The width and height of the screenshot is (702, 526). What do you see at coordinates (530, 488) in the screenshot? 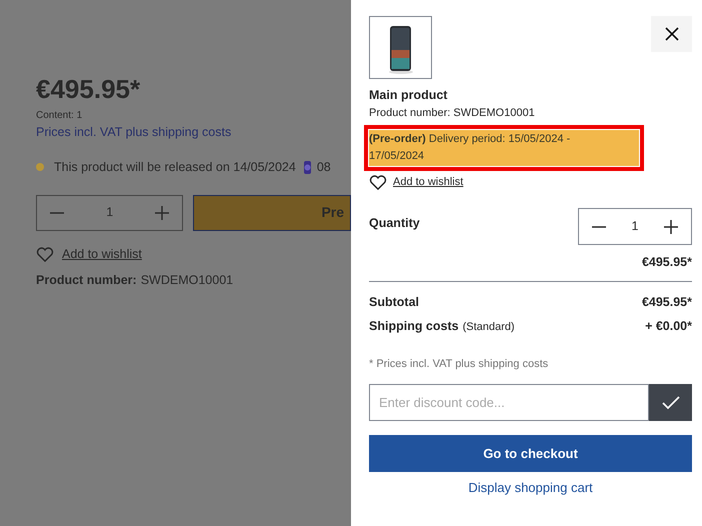
I see `view-cart-link: Display shopping cart` at bounding box center [530, 488].